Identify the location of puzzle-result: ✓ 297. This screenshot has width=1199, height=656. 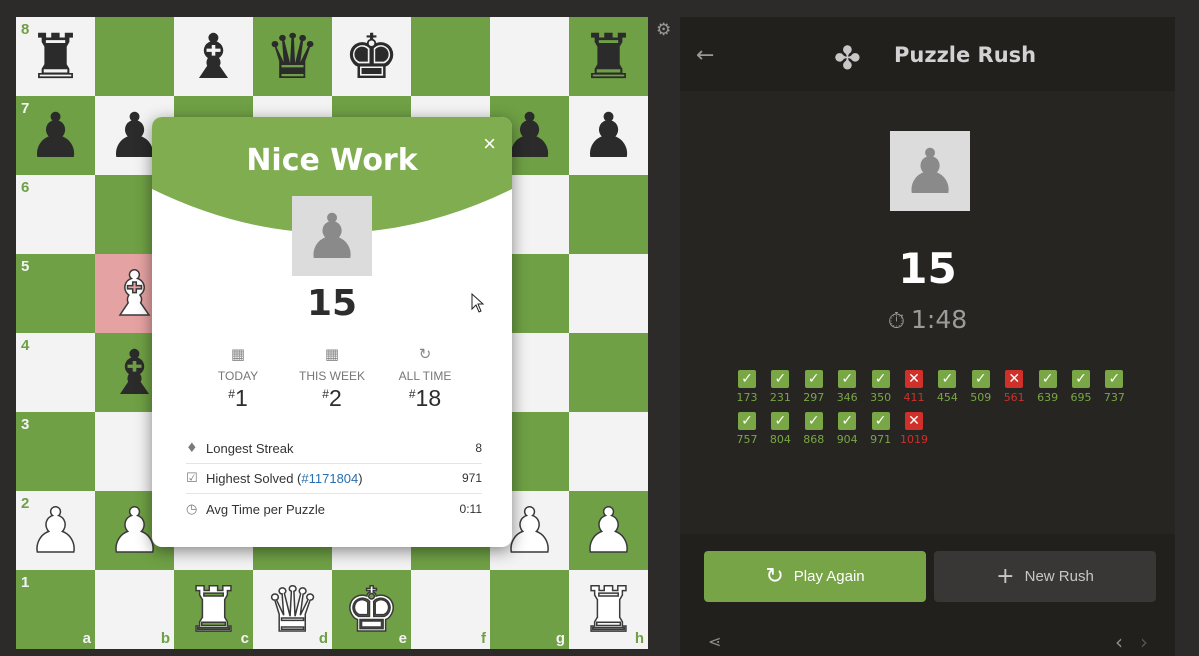
(814, 387).